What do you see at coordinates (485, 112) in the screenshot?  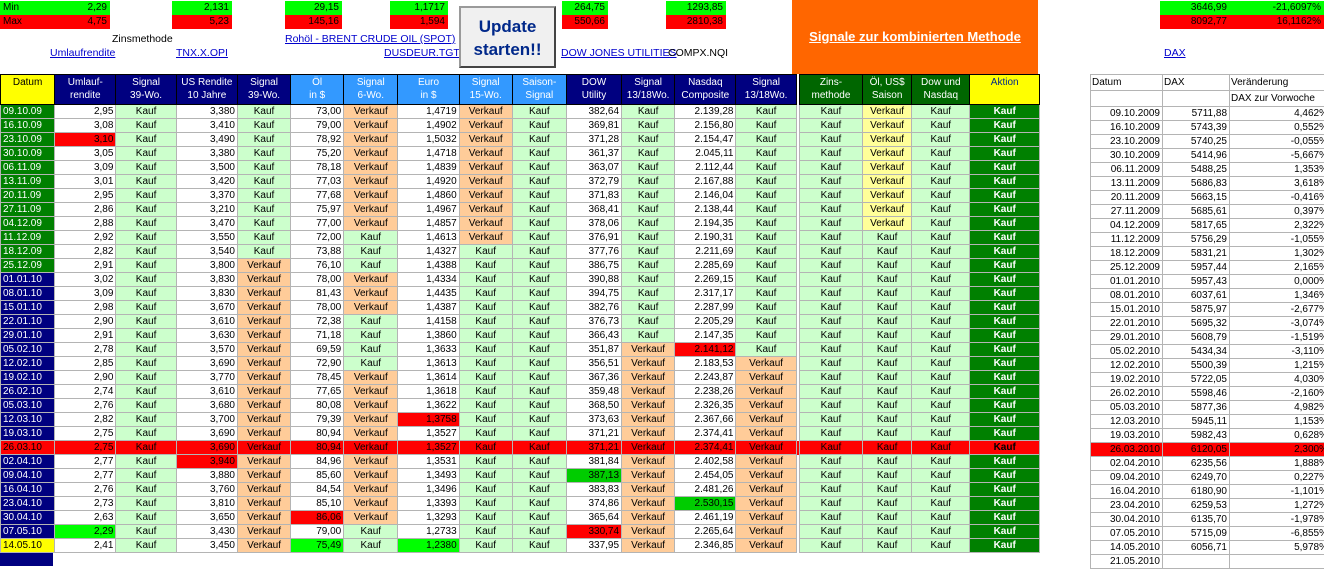 I see `cell-col-8: Verkauf` at bounding box center [485, 112].